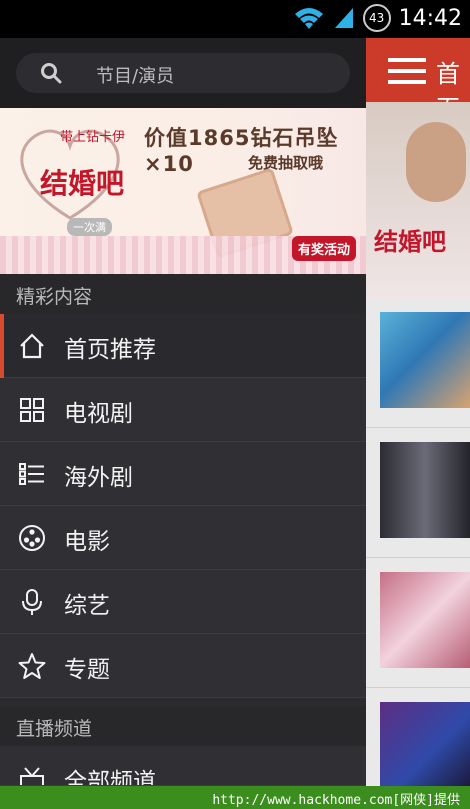  What do you see at coordinates (32, 538) in the screenshot?
I see `film-reel-icon` at bounding box center [32, 538].